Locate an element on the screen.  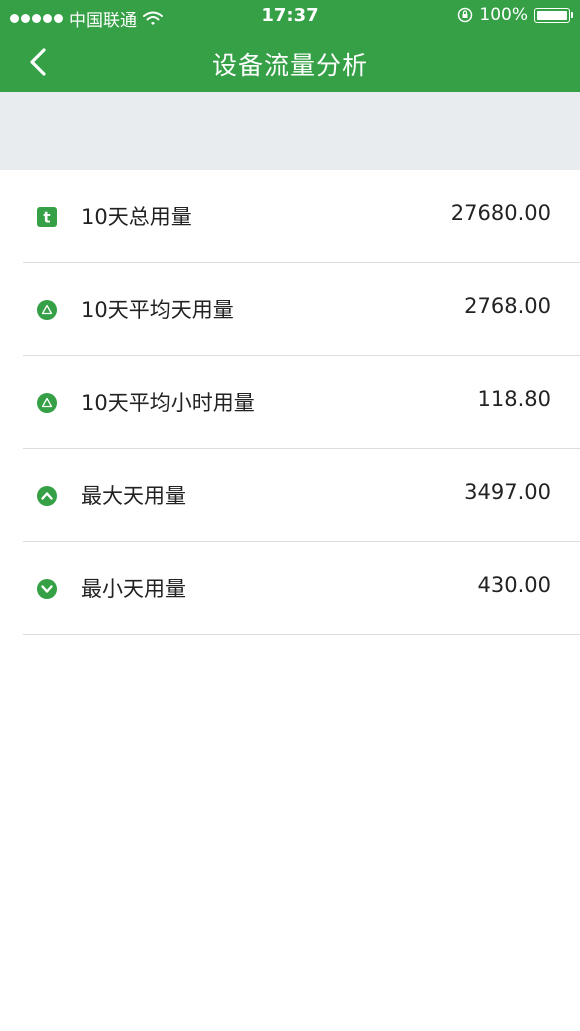
total-usage-icon: t is located at coordinates (47, 217).